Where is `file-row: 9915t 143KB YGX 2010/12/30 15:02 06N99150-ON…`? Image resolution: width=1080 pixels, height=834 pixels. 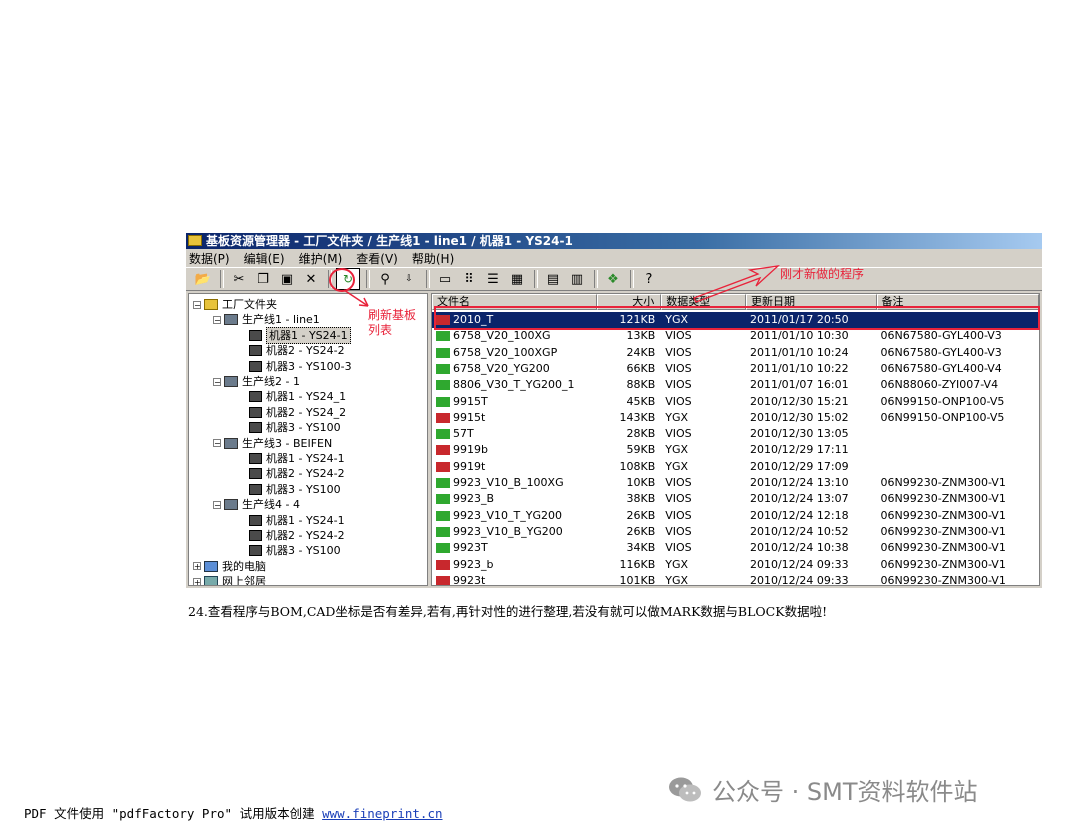 file-row: 9915t 143KB YGX 2010/12/30 15:02 06N99150-ON… is located at coordinates (735, 418).